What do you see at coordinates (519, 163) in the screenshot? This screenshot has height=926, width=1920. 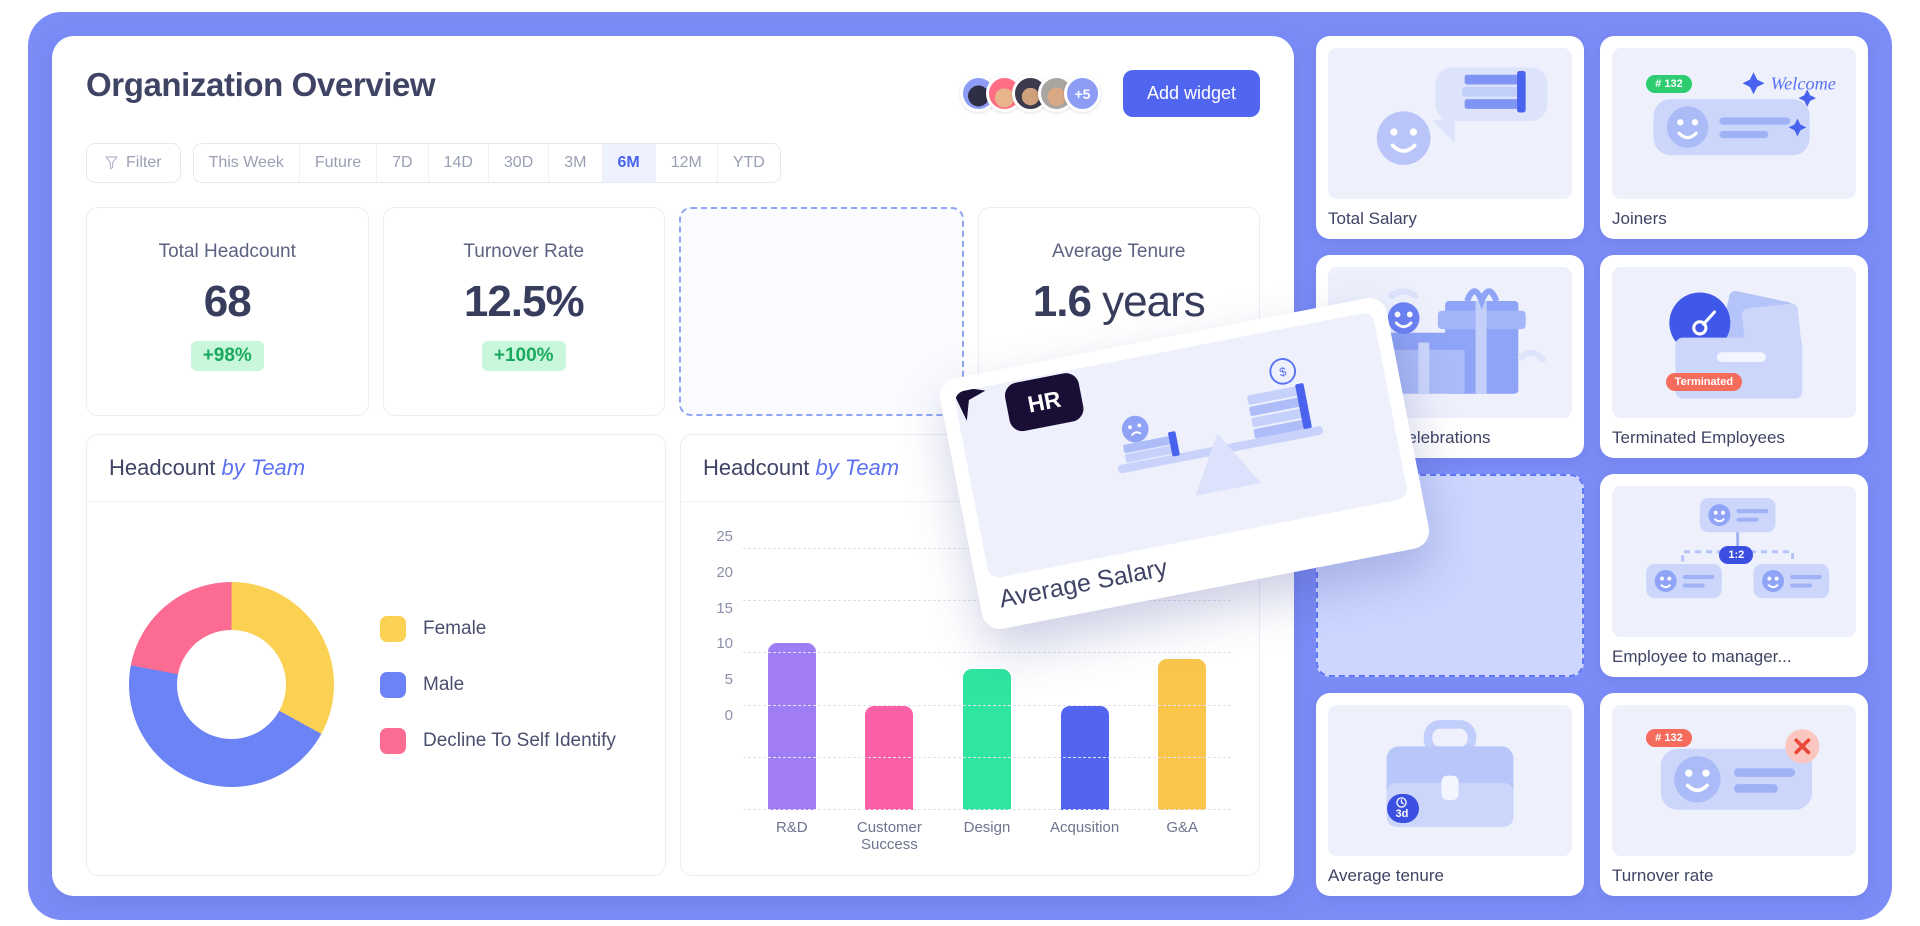 I see `range-pill-30d: 30D` at bounding box center [519, 163].